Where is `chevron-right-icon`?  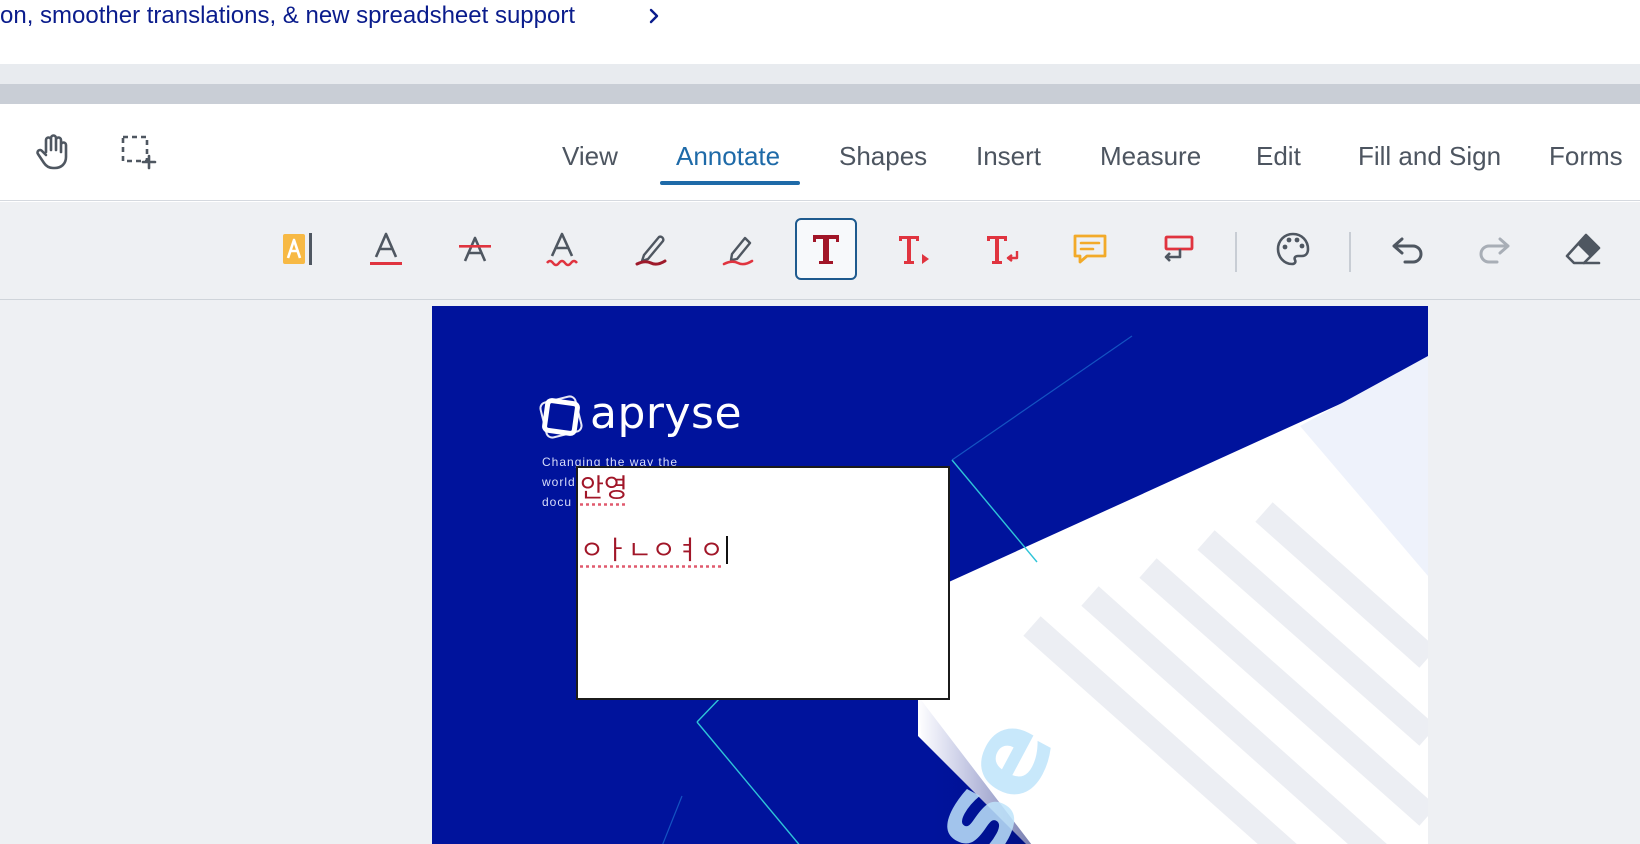
chevron-right-icon is located at coordinates (654, 16).